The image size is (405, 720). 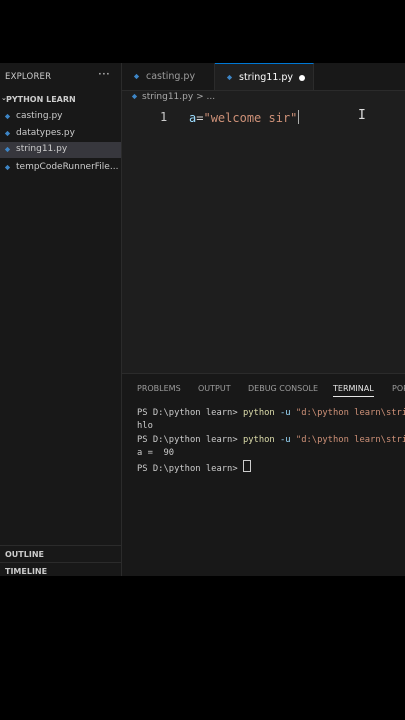 I want to click on file-item-string11: string11.py, so click(x=60, y=150).